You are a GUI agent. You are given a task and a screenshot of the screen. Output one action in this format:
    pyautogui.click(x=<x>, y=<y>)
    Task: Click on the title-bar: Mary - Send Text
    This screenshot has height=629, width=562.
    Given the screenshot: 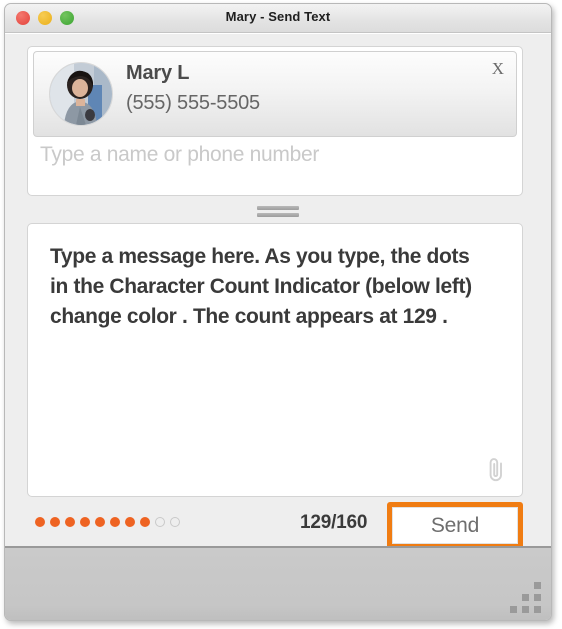 What is the action you would take?
    pyautogui.click(x=278, y=18)
    